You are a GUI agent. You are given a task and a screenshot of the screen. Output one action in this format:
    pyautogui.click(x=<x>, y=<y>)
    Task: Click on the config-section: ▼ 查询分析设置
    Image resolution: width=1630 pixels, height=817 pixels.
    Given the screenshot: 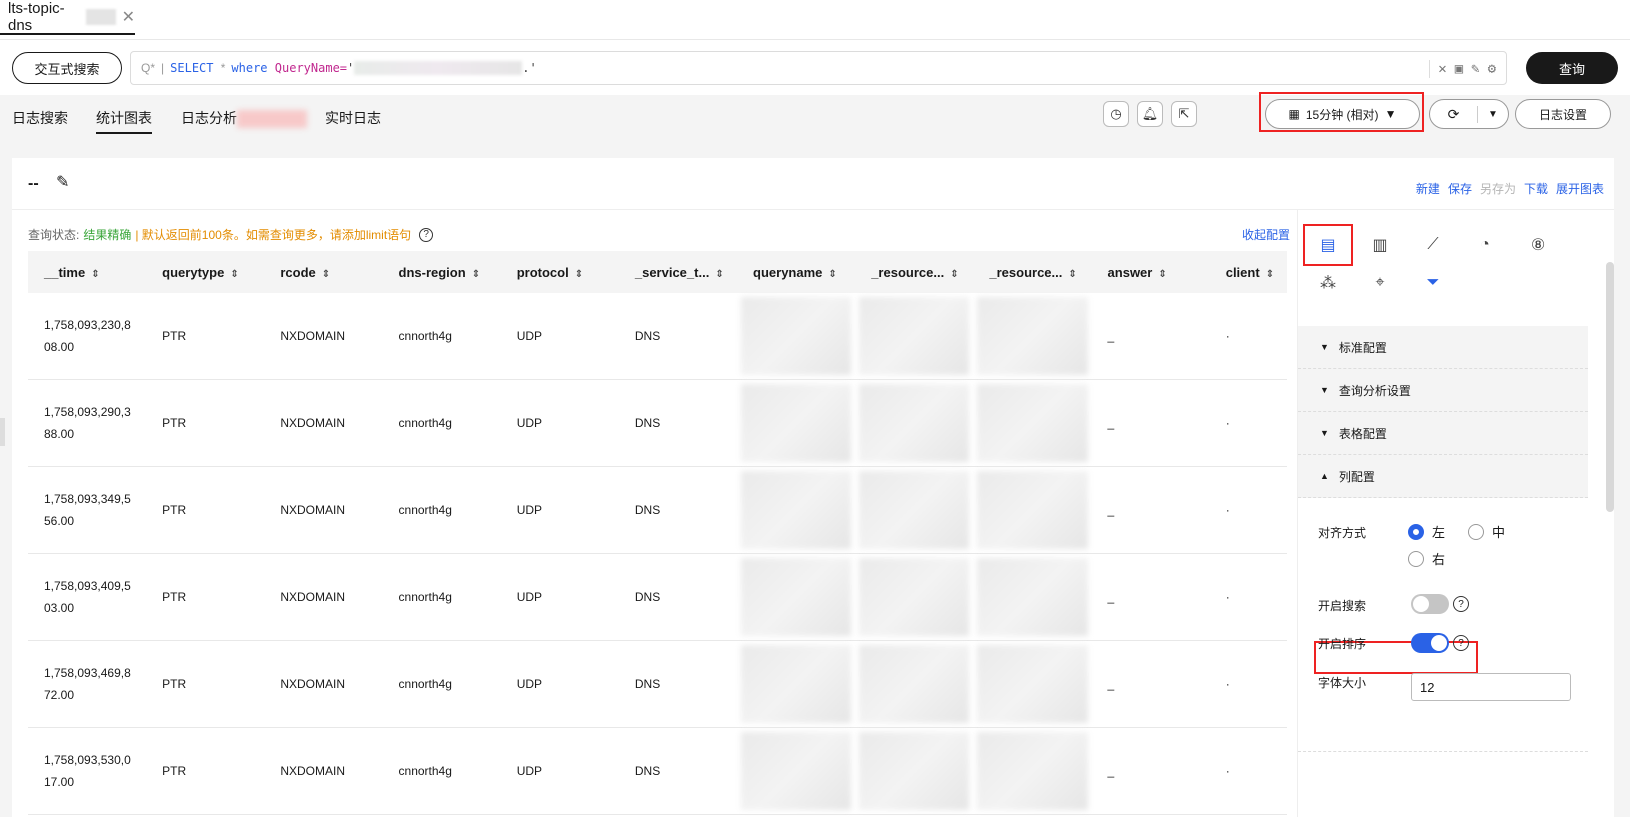 What is the action you would take?
    pyautogui.click(x=1443, y=390)
    